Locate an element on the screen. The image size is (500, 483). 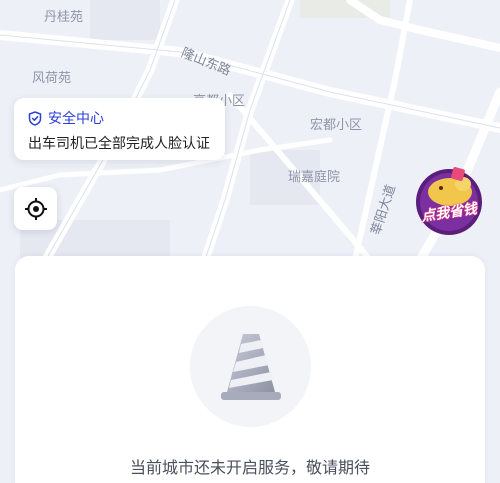
traffic-cone-icon-container is located at coordinates (250, 366).